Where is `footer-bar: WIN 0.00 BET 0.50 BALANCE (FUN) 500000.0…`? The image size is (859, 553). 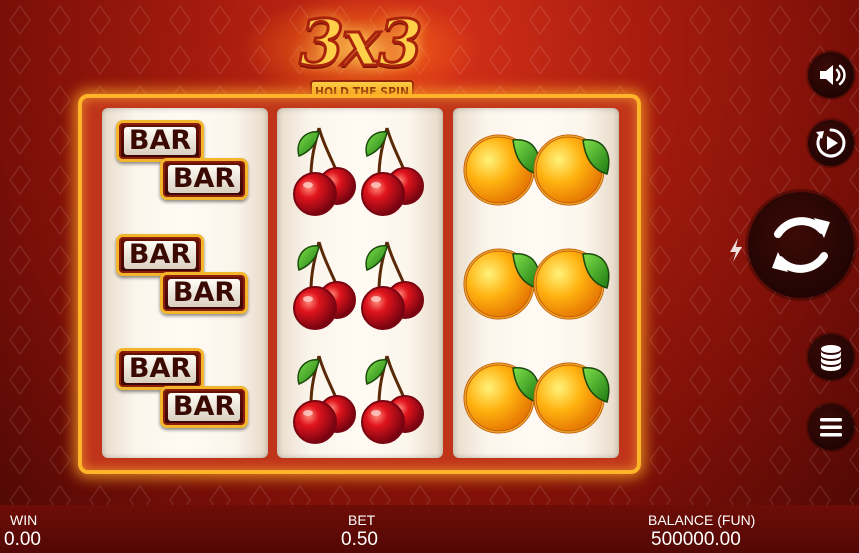
footer-bar: WIN 0.00 BET 0.50 BALANCE (FUN) 500000.0… is located at coordinates (429, 529).